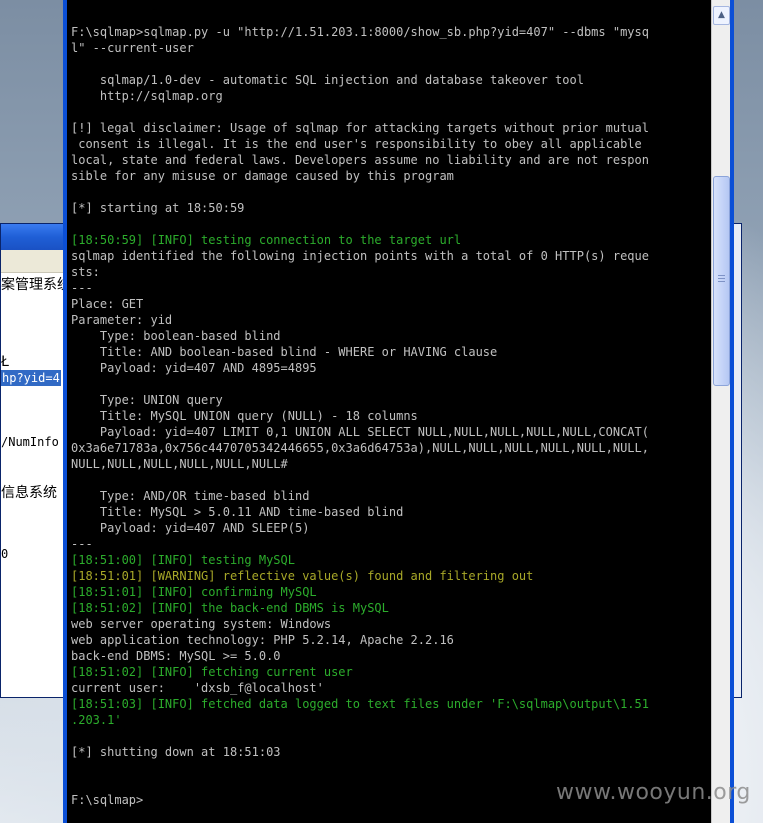 Image resolution: width=763 pixels, height=823 pixels. I want to click on console-line: sts:, so click(85, 272).